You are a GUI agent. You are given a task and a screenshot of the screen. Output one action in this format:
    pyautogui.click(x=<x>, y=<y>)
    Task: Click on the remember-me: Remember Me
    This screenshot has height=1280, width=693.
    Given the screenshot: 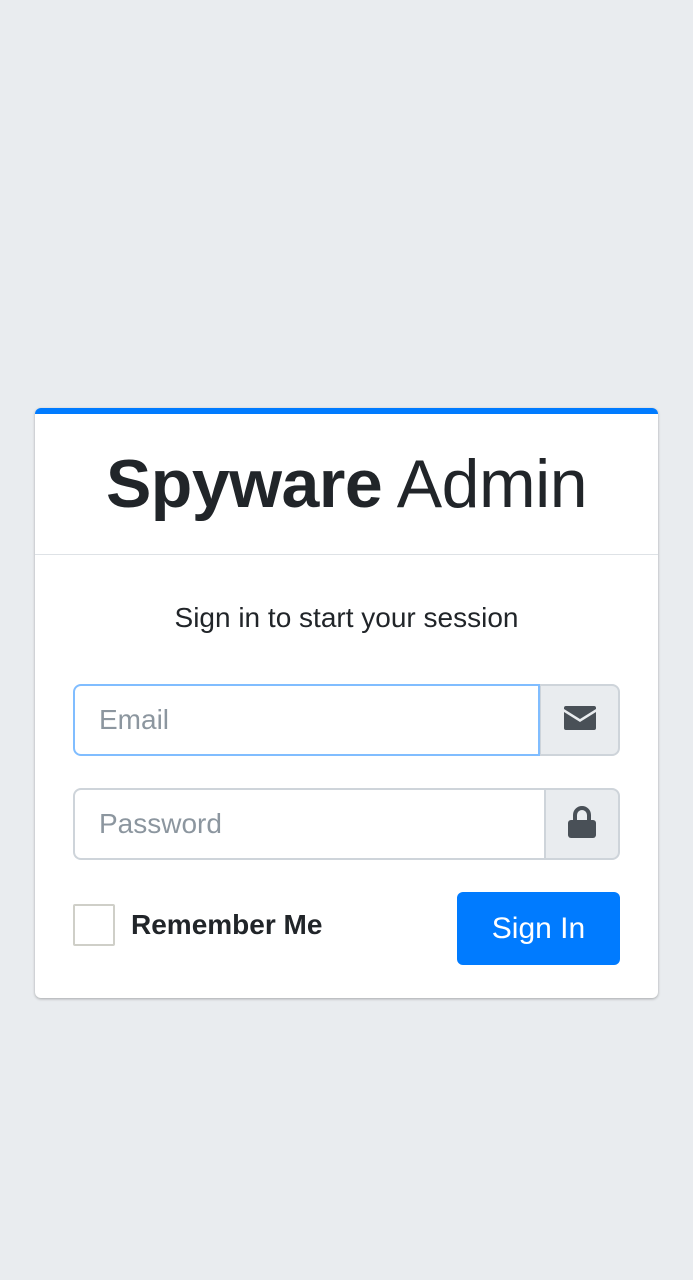 What is the action you would take?
    pyautogui.click(x=197, y=925)
    